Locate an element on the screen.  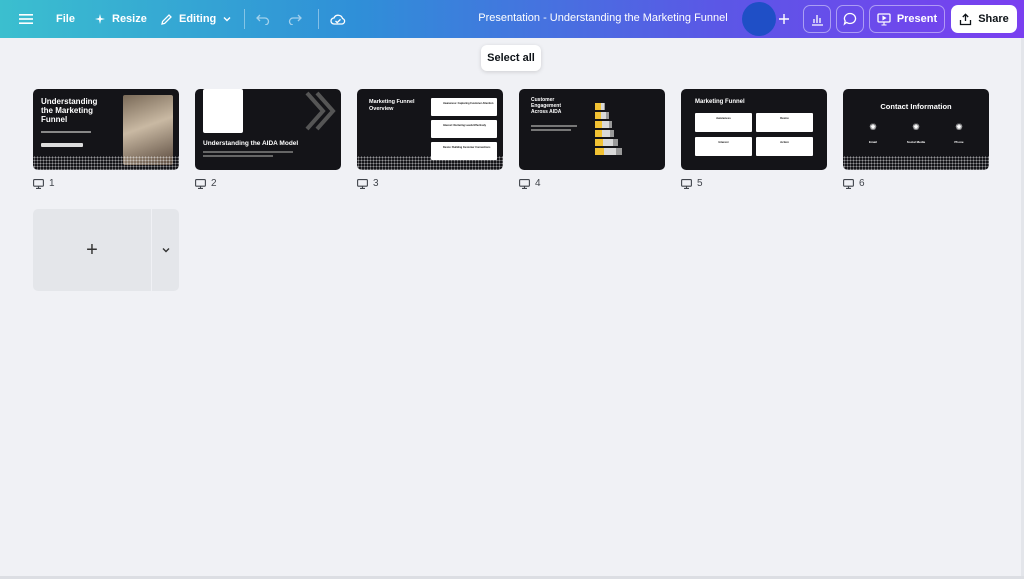
undo-button is located at coordinates (263, 19).